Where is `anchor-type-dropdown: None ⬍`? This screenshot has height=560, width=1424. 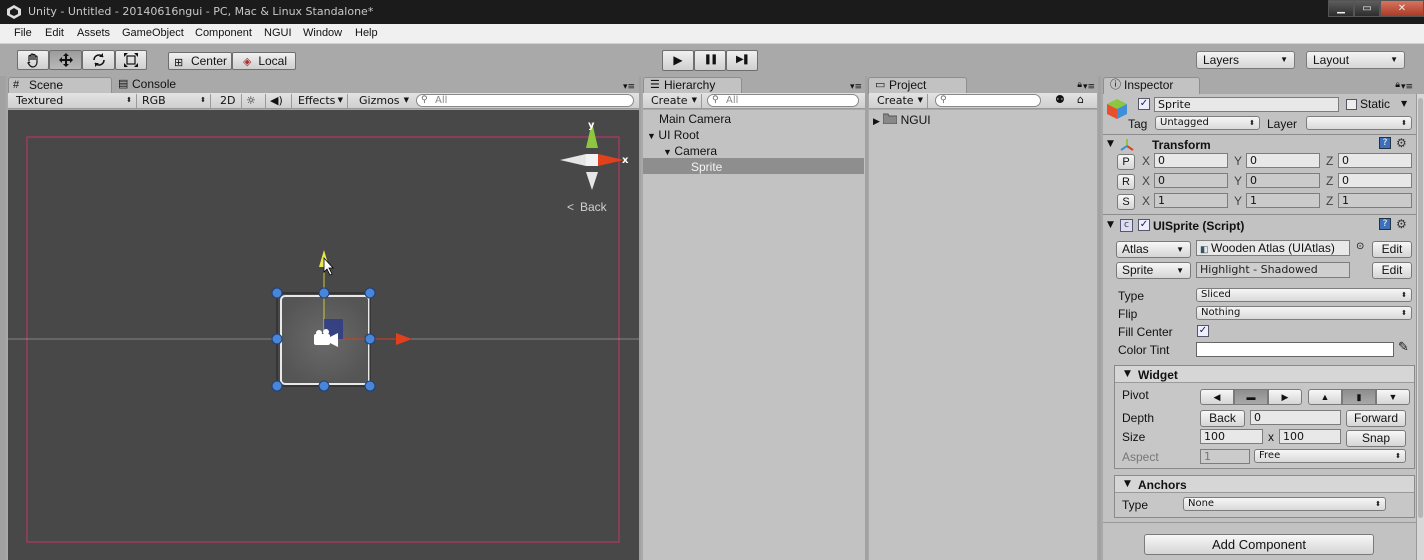
anchor-type-dropdown: None ⬍ is located at coordinates (1284, 504).